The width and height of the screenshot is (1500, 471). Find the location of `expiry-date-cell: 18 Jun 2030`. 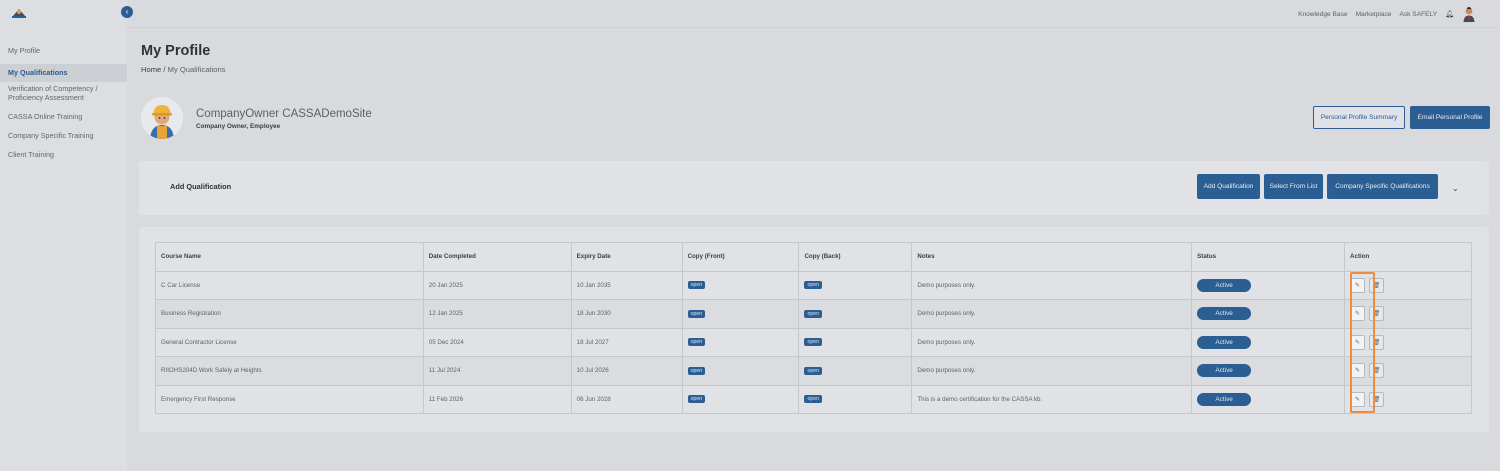

expiry-date-cell: 18 Jun 2030 is located at coordinates (626, 314).